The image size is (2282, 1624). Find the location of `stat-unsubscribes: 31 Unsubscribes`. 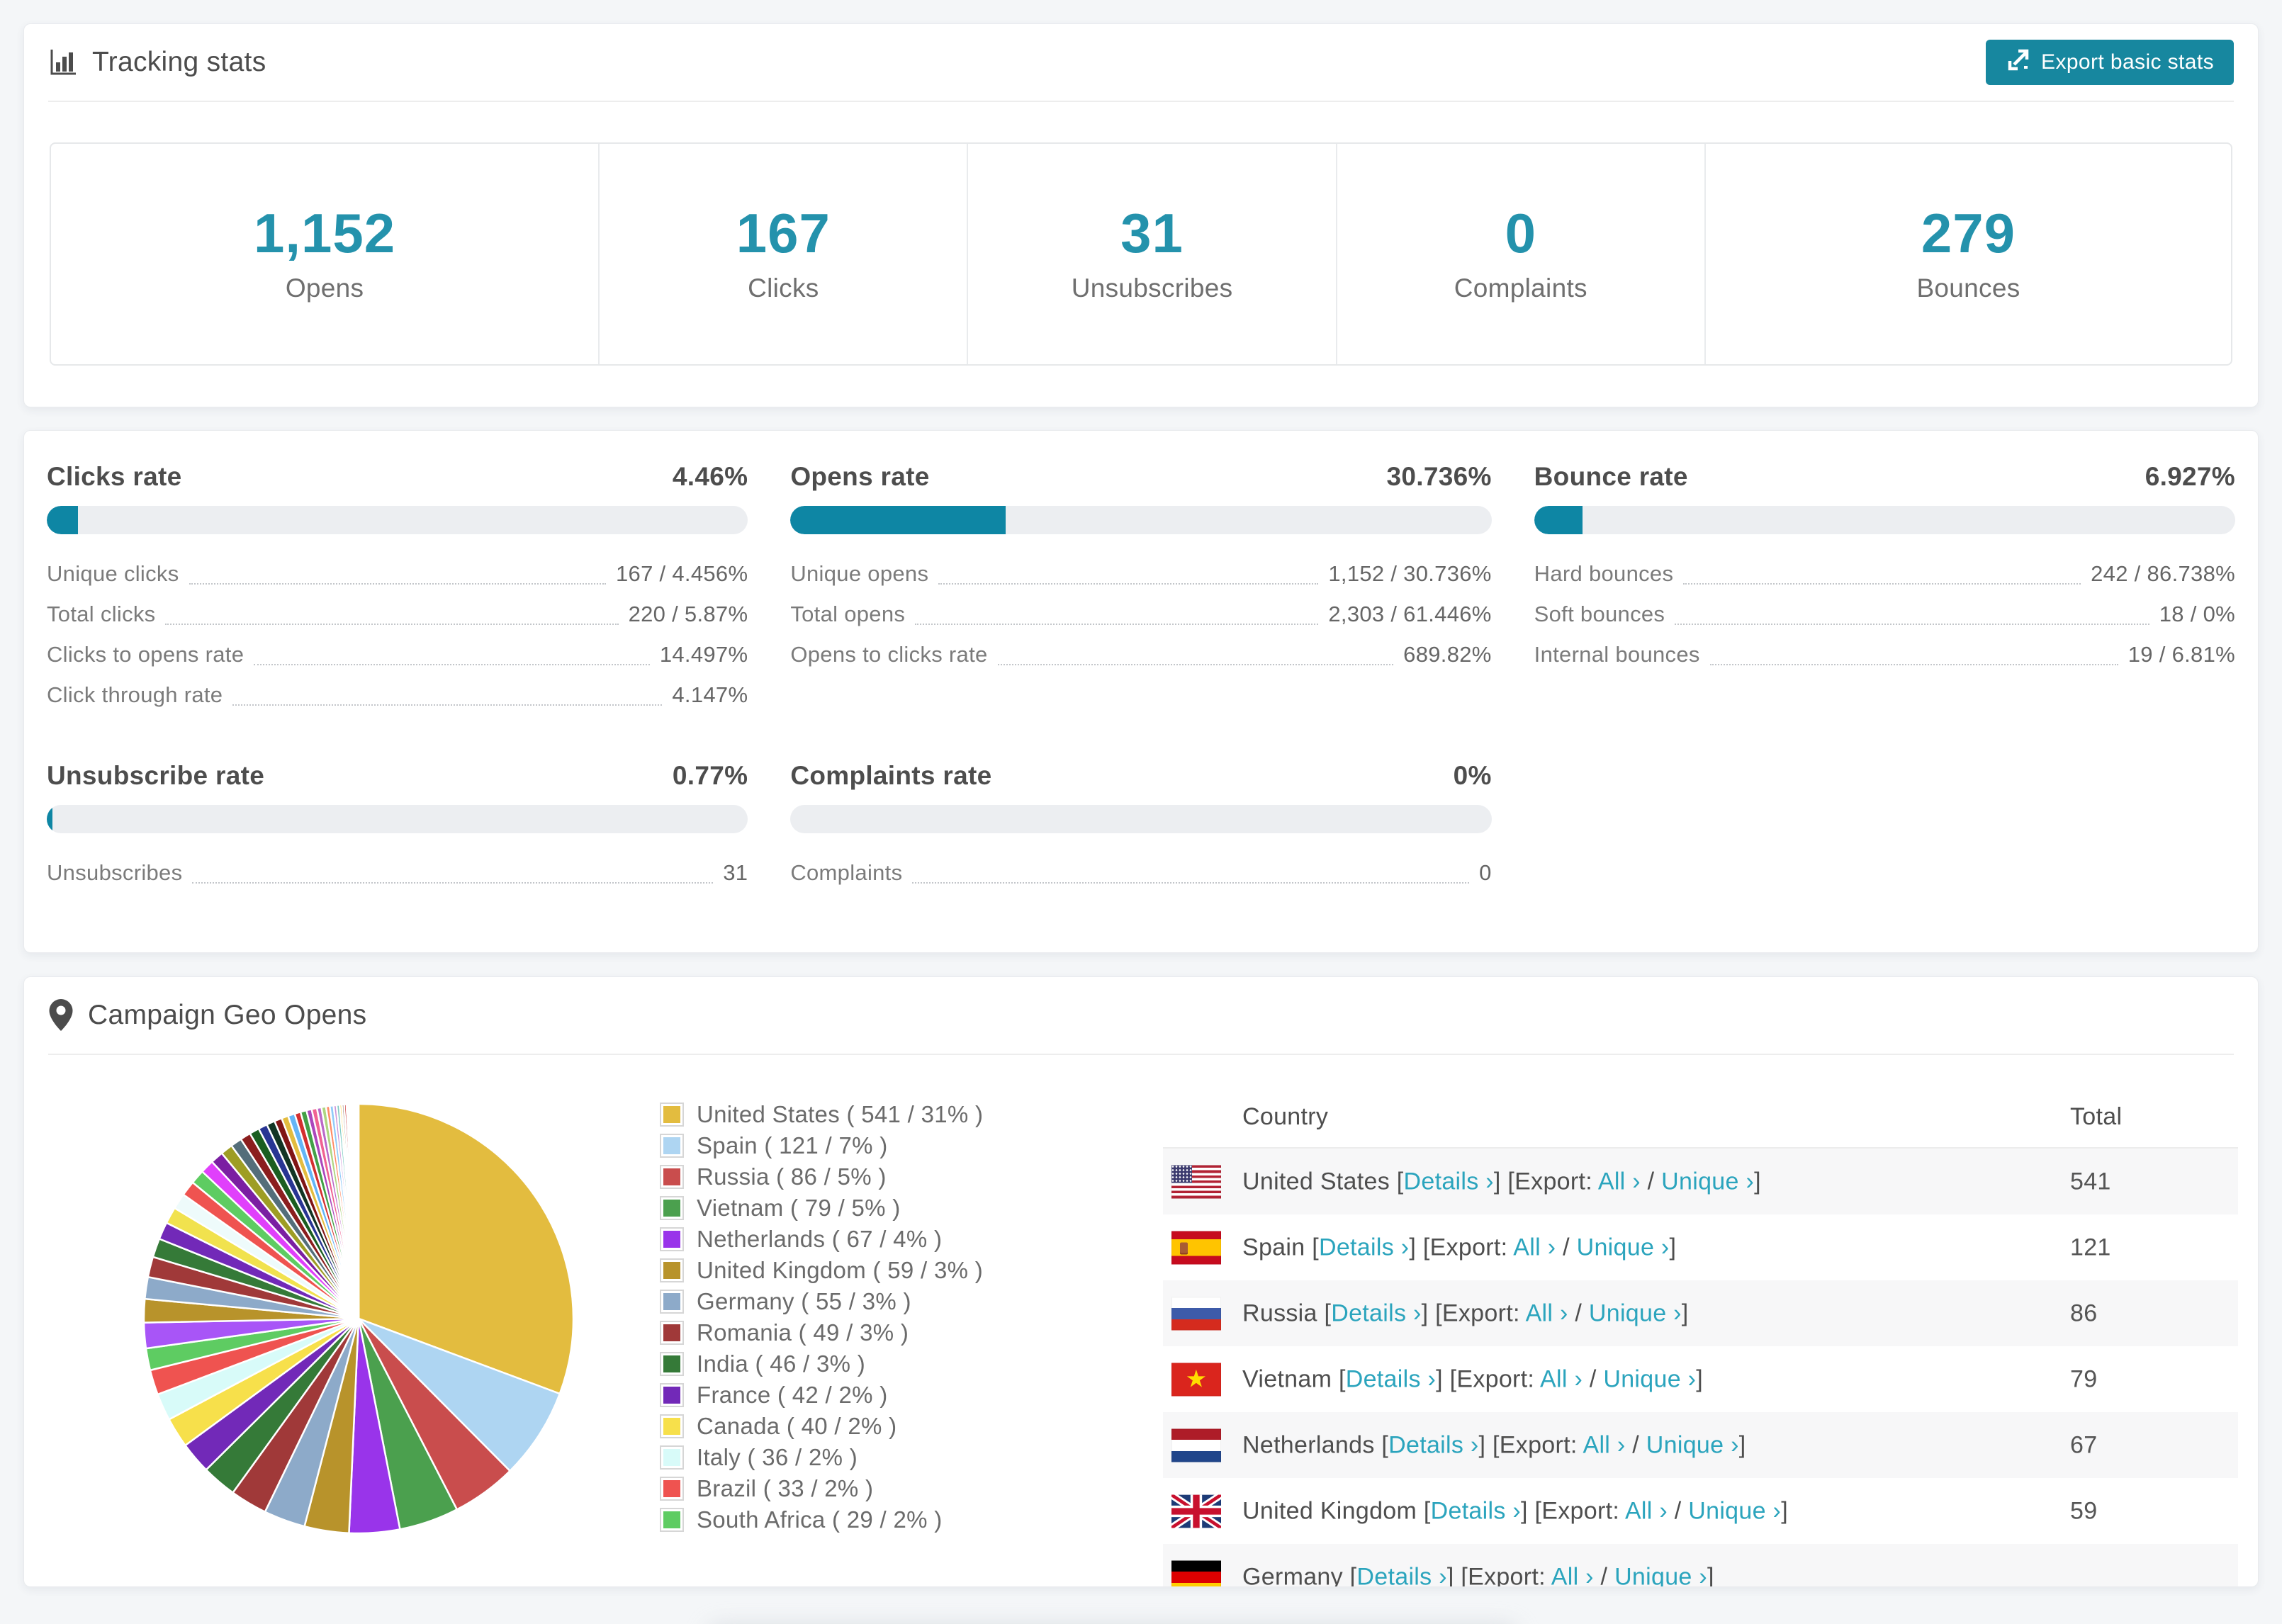

stat-unsubscribes: 31 Unsubscribes is located at coordinates (1151, 254).